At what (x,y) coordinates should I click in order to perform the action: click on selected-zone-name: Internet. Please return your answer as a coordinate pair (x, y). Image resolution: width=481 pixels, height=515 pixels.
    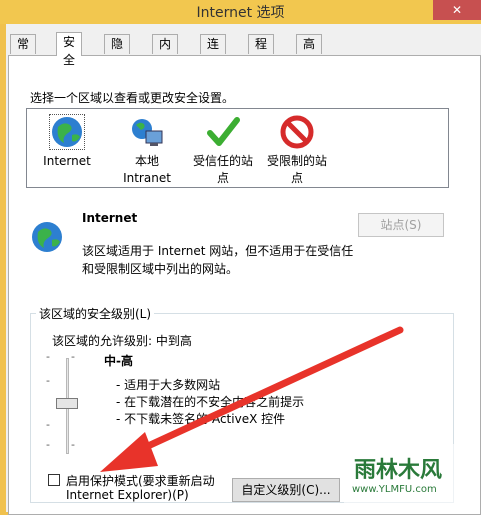
    Looking at the image, I should click on (110, 218).